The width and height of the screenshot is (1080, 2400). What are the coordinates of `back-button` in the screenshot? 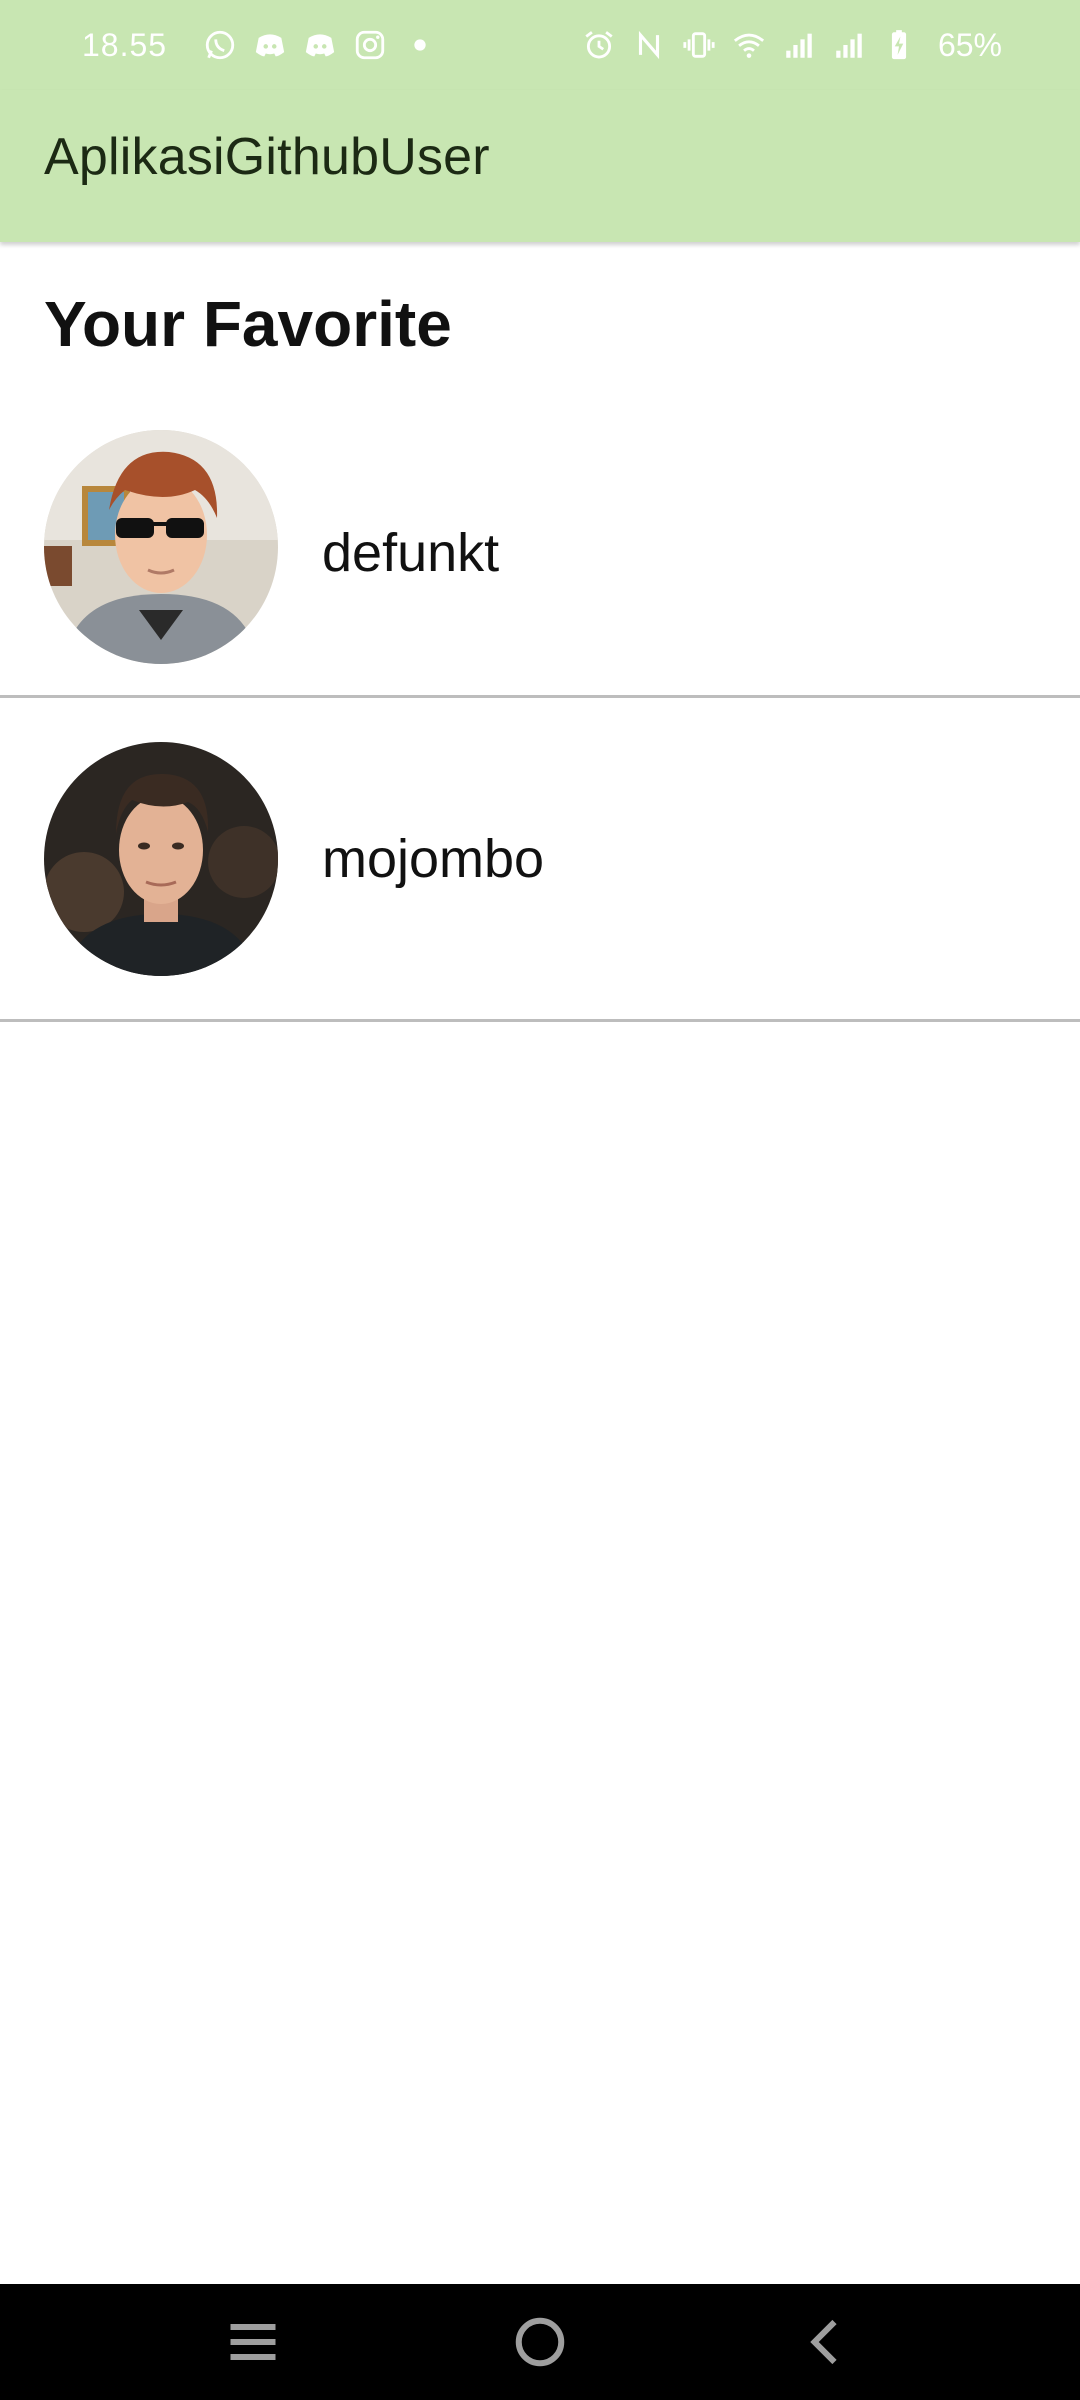 It's located at (827, 2342).